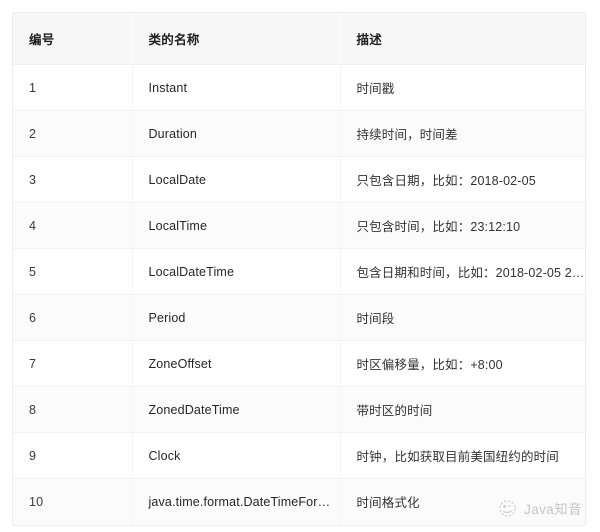  Describe the element at coordinates (236, 501) in the screenshot. I see `cell-class-name: java.time.format.DateTimeFormatter` at that location.